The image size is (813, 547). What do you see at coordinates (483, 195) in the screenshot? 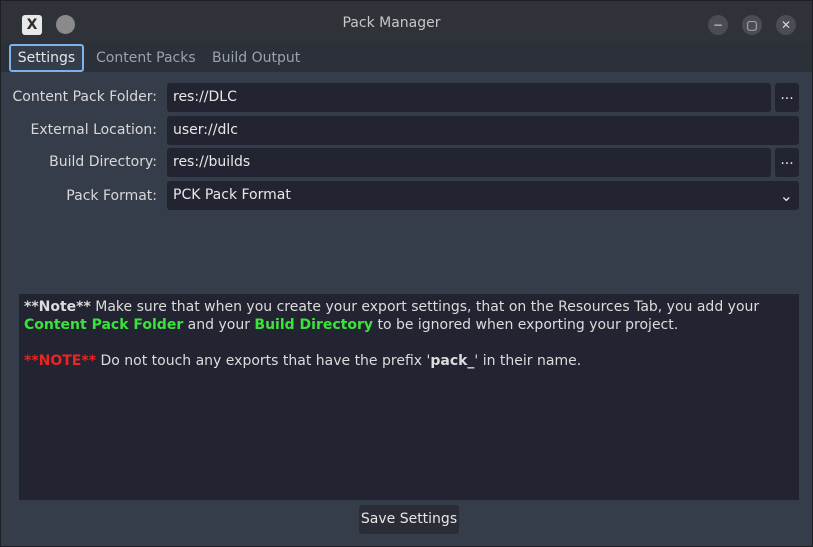
I see `pack-format-select: PCK Pack Format ⌄` at bounding box center [483, 195].